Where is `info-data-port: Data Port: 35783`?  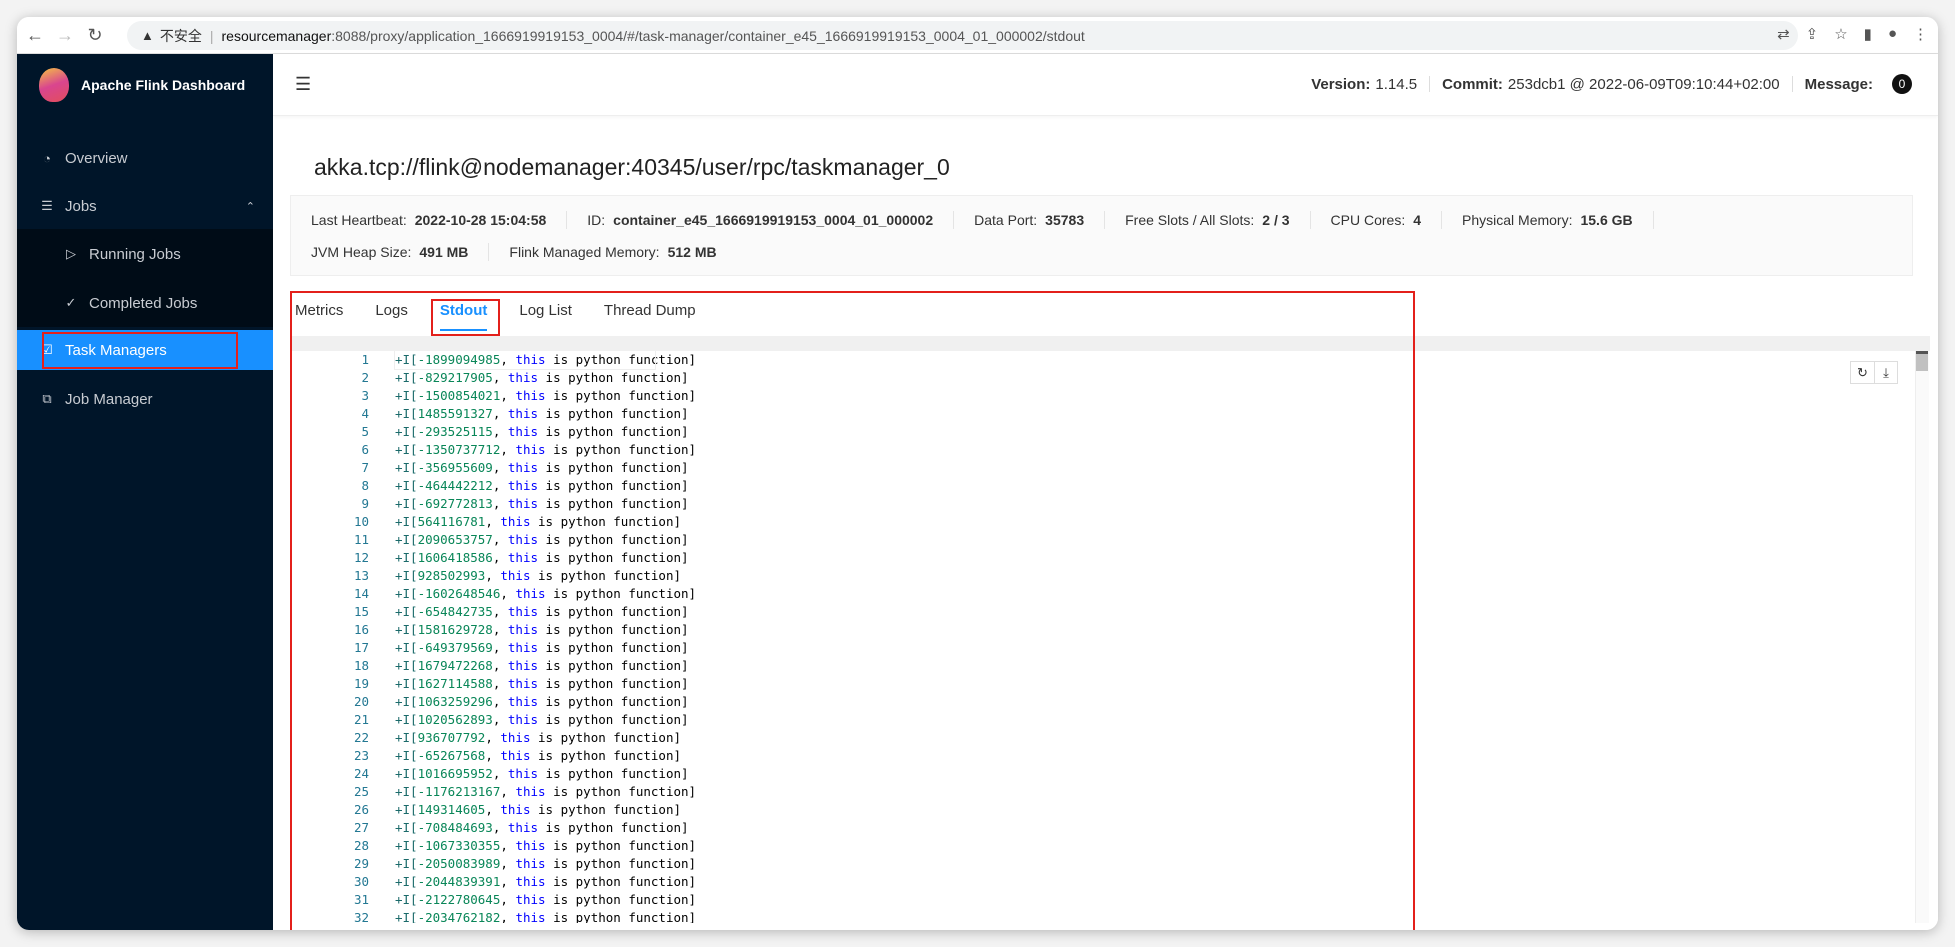
info-data-port: Data Port: 35783 is located at coordinates (1029, 220).